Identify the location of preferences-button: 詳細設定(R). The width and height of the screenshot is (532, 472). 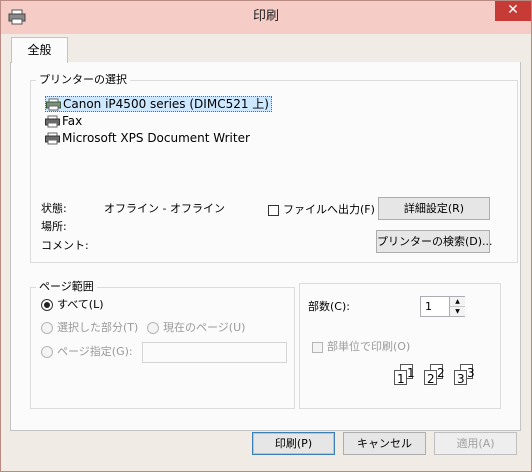
(434, 208).